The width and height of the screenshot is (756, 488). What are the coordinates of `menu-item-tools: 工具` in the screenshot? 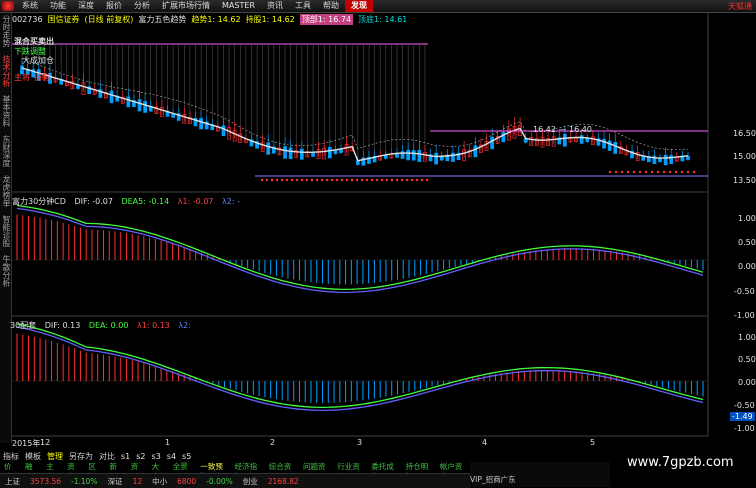 It's located at (303, 6).